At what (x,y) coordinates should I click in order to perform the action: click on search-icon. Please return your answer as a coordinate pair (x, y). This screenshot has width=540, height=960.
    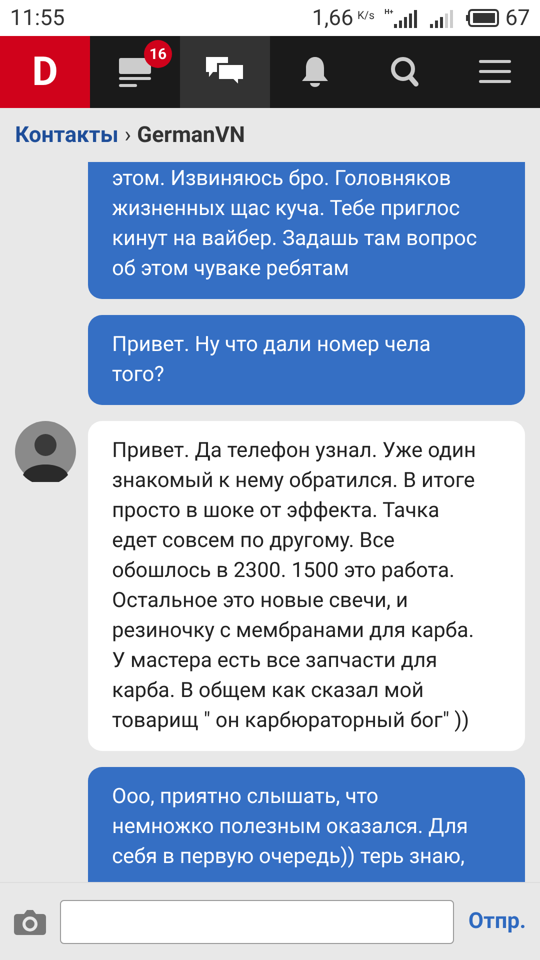
    Looking at the image, I should click on (405, 72).